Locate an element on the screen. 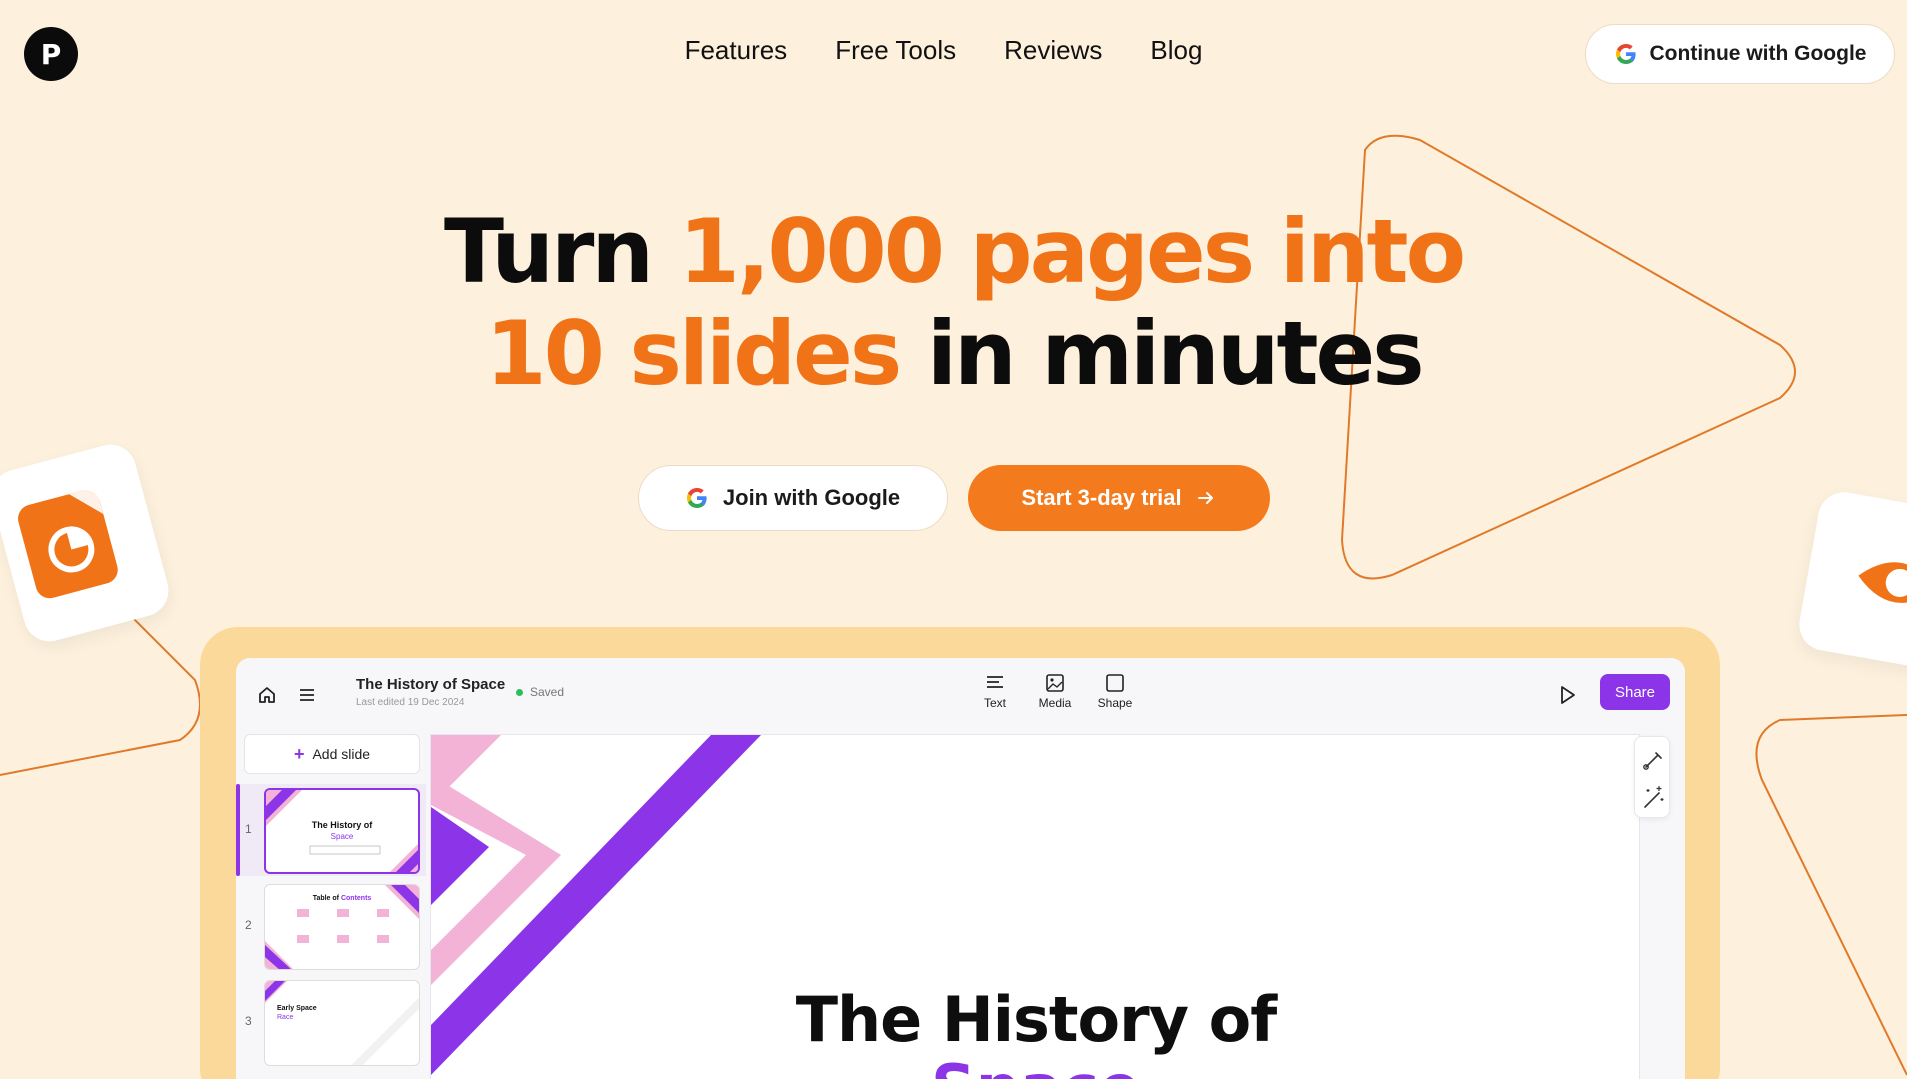 The image size is (1907, 1079). continue-with-google-button: Continue with Google is located at coordinates (1740, 54).